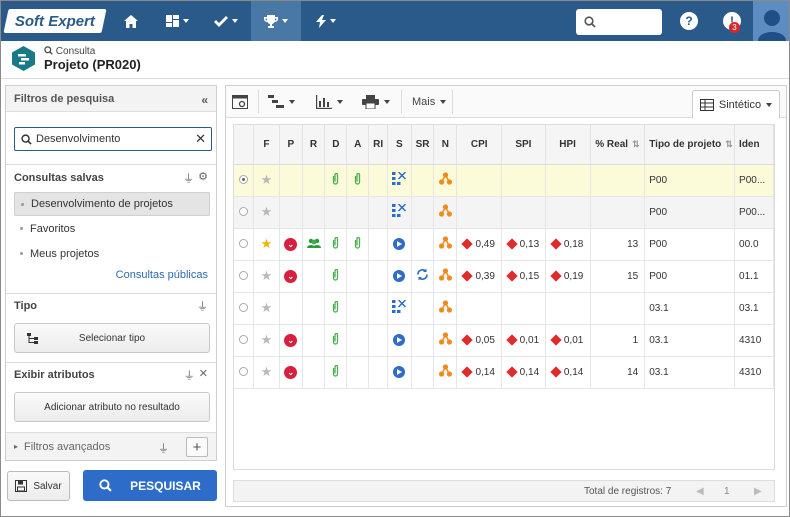 The width and height of the screenshot is (790, 517). I want to click on column-header: P, so click(291, 145).